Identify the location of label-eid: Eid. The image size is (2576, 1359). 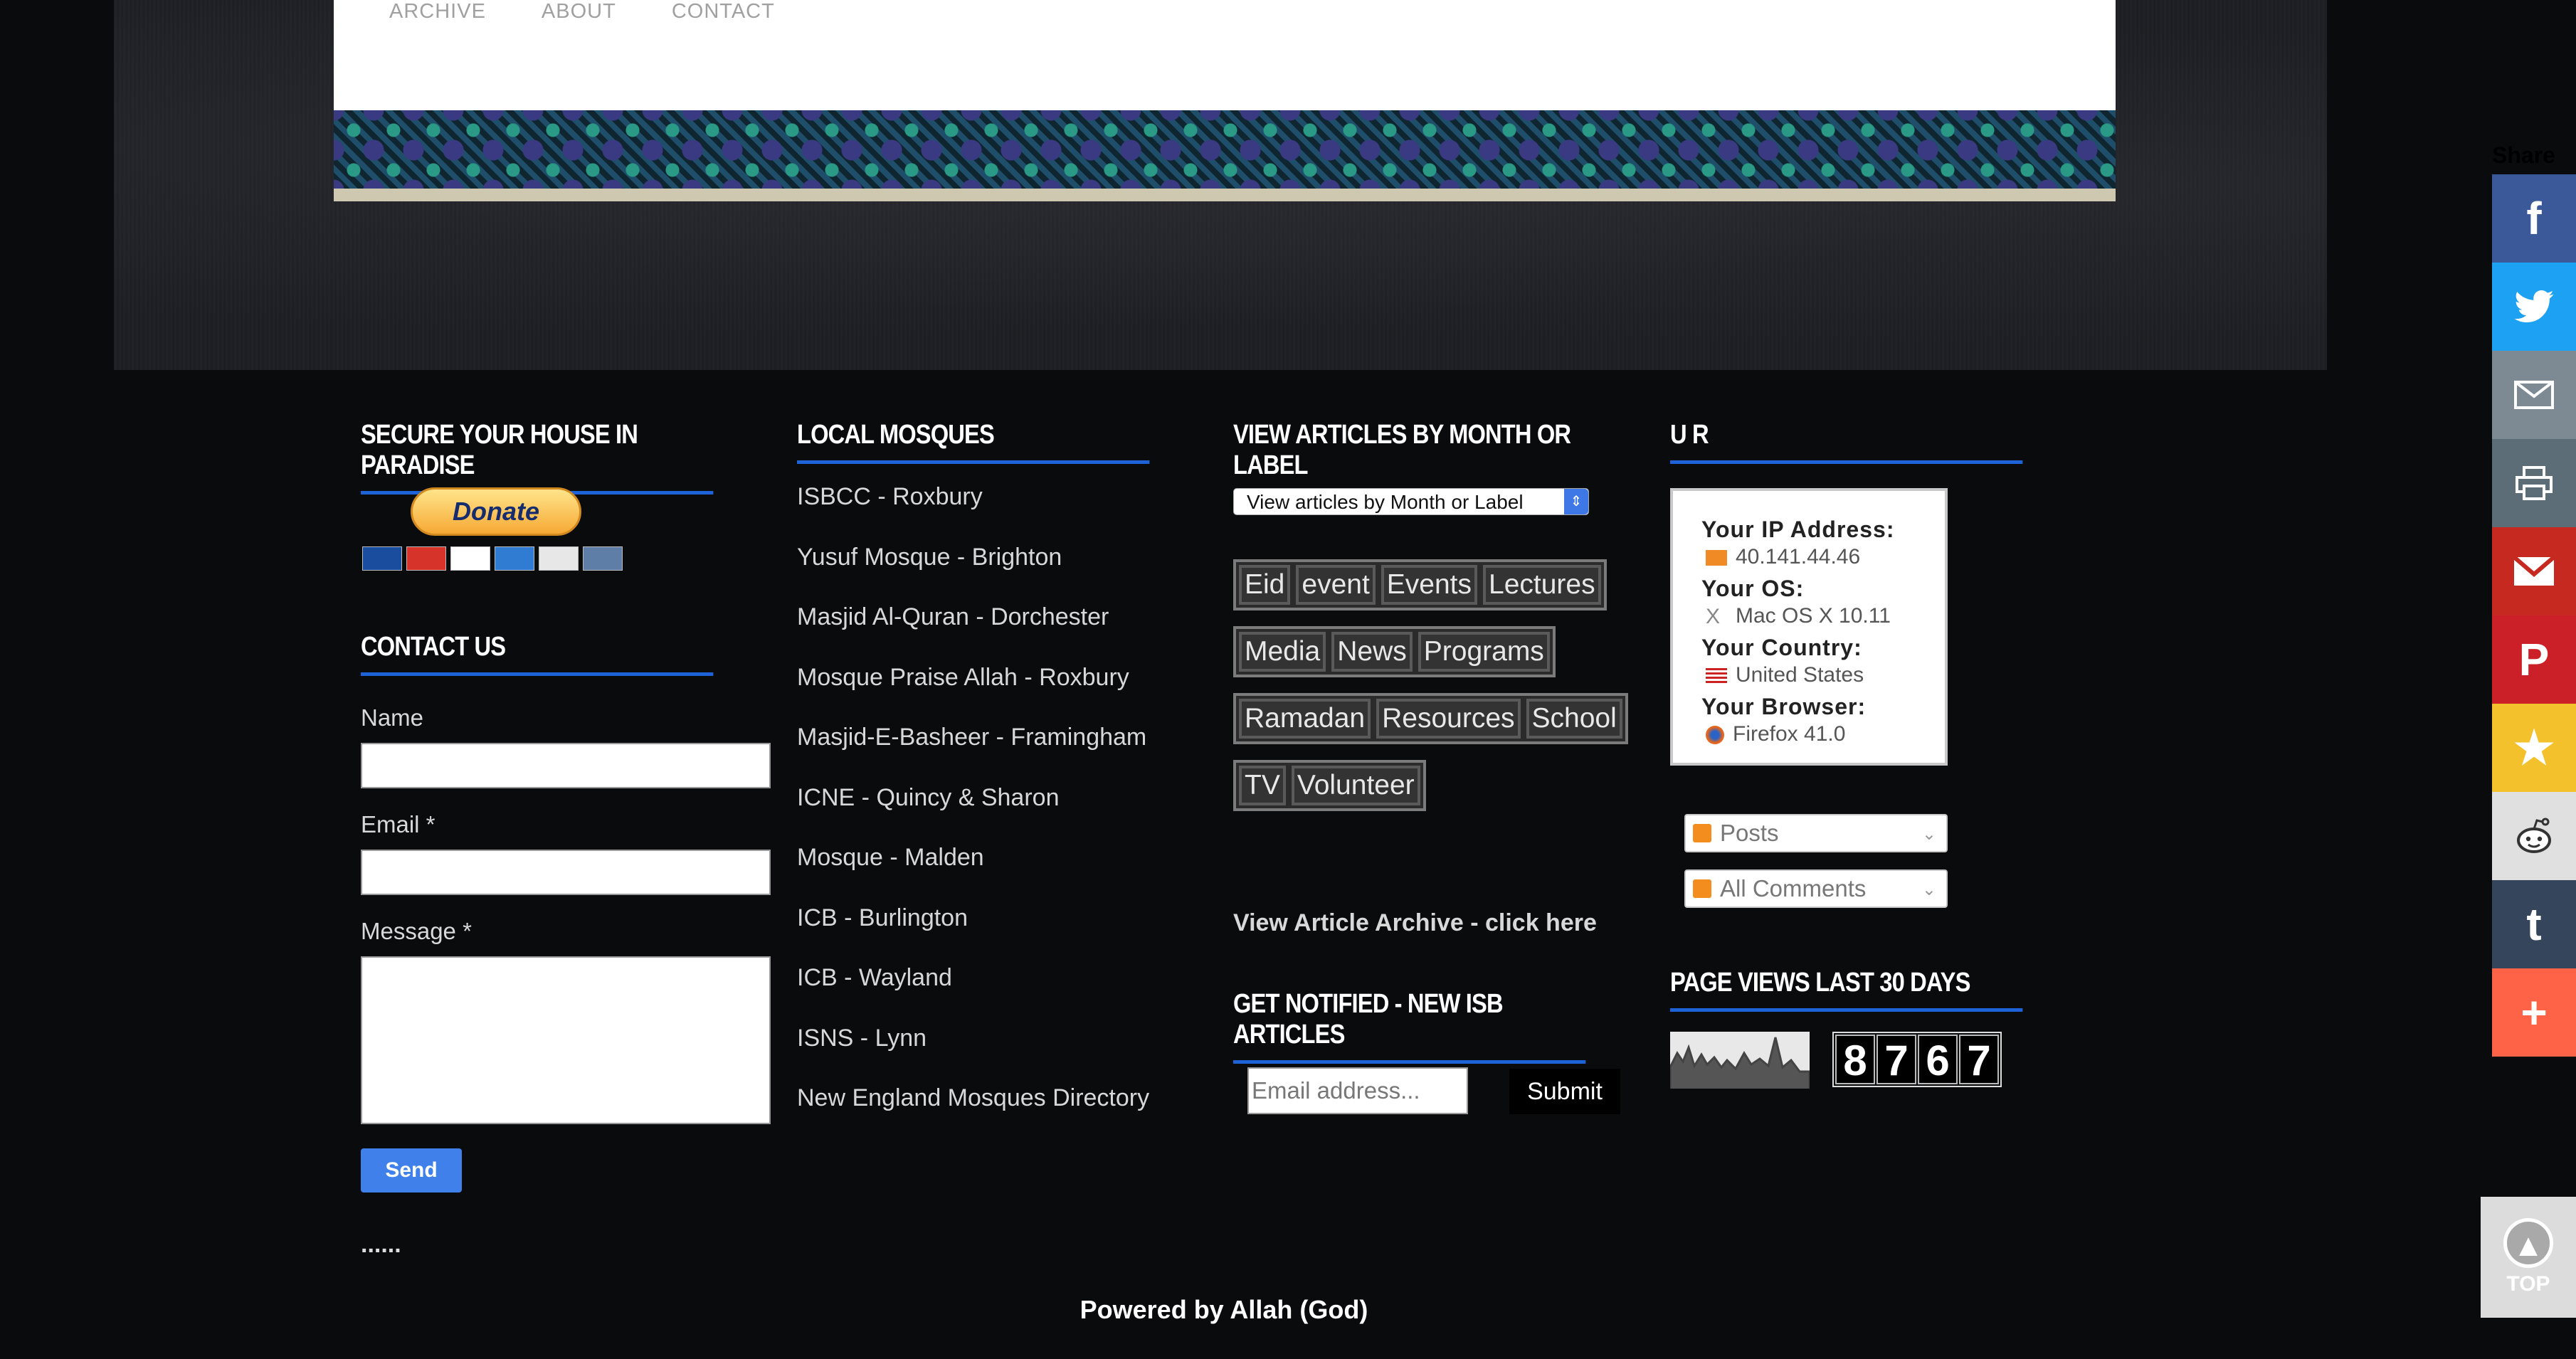
(1265, 585).